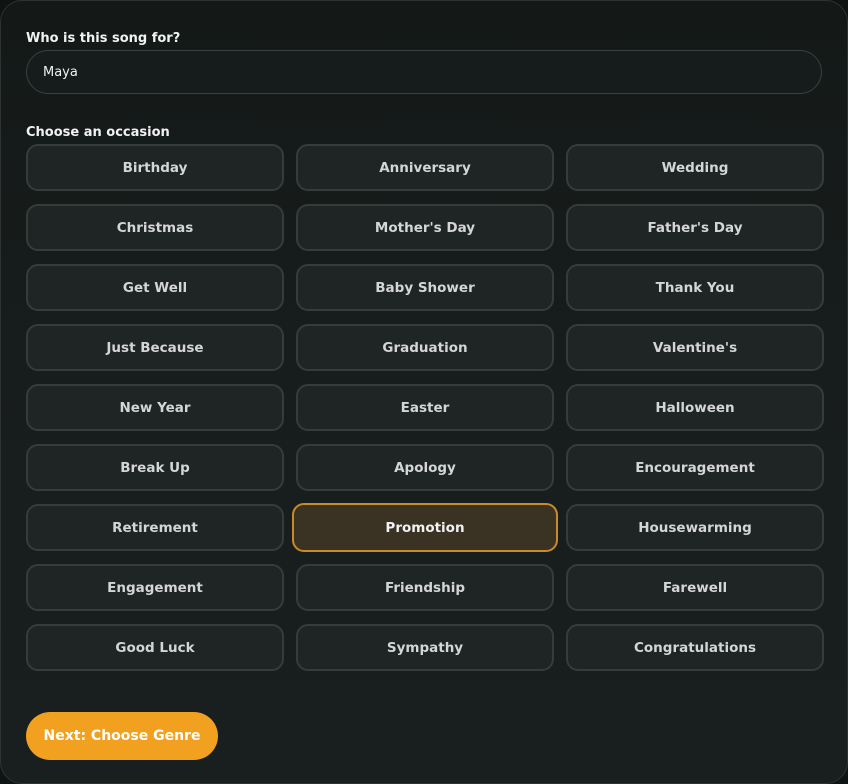 This screenshot has width=848, height=784. What do you see at coordinates (155, 587) in the screenshot?
I see `occasion-button: Engagement` at bounding box center [155, 587].